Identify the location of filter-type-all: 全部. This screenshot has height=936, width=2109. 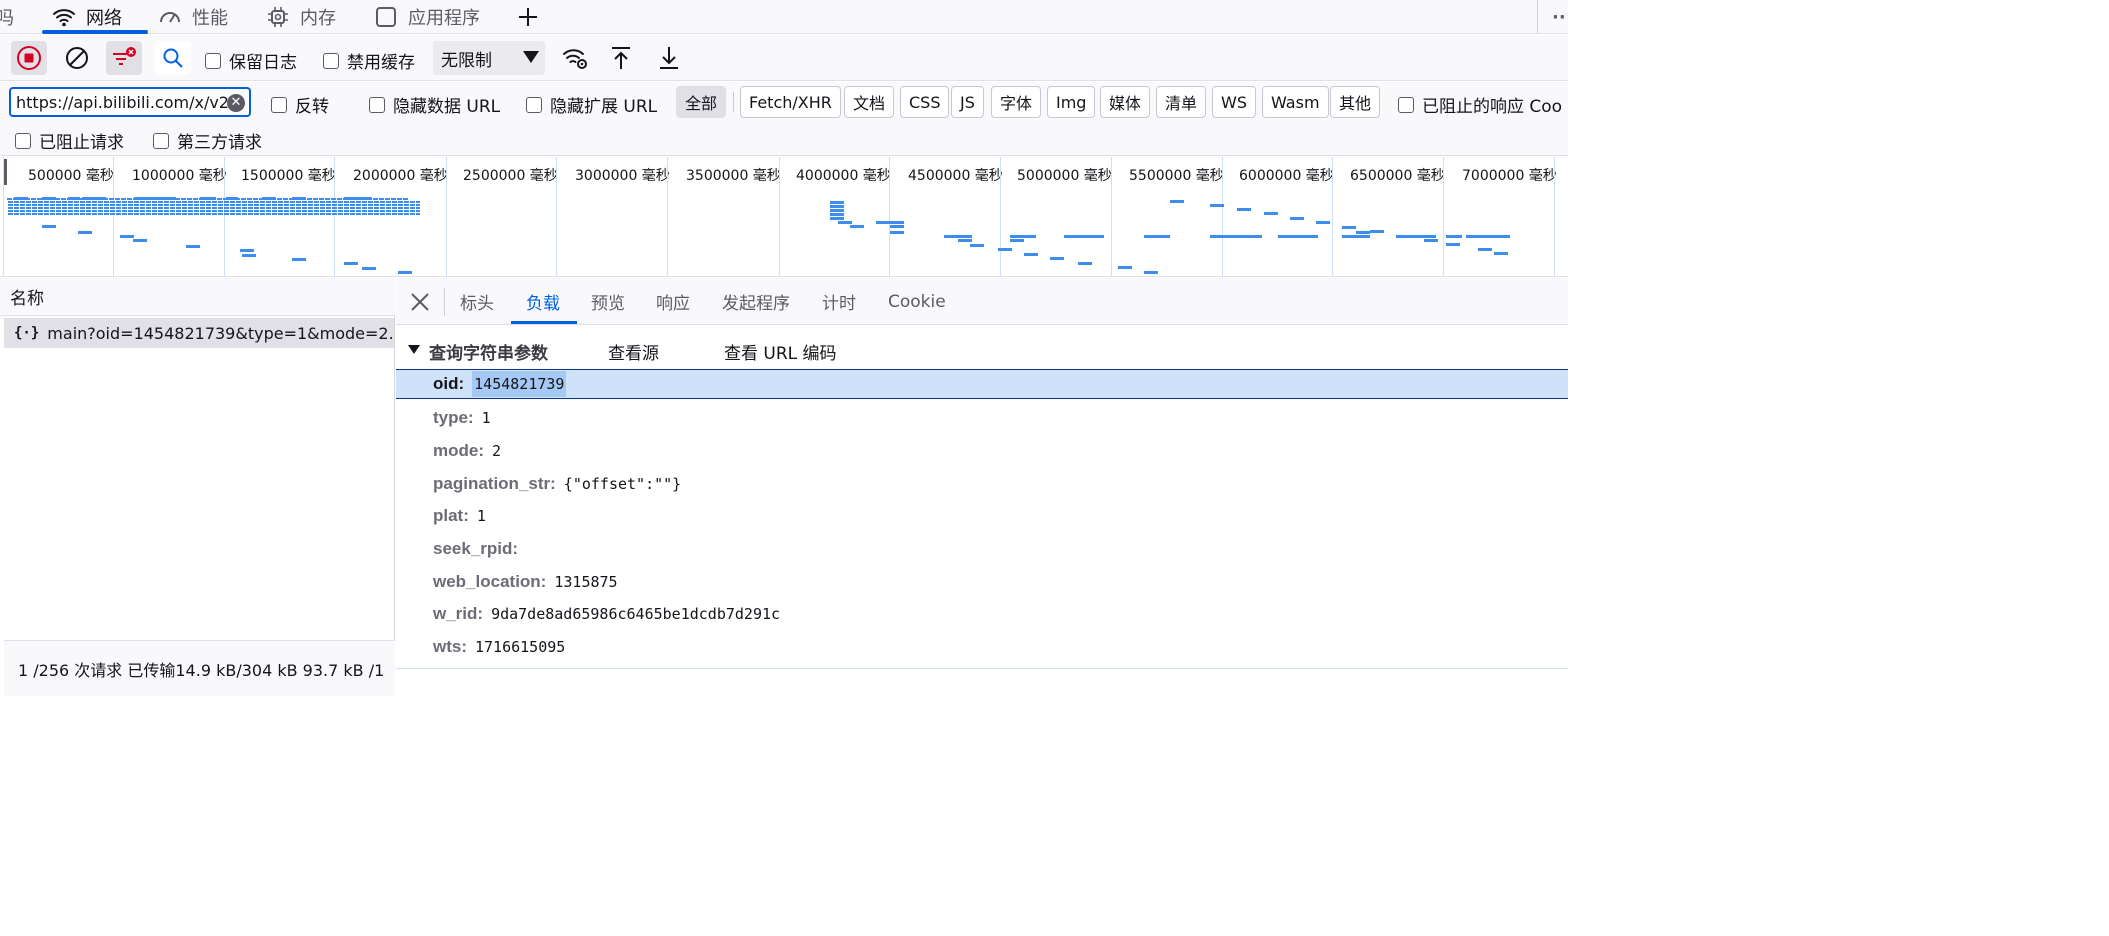
(701, 102).